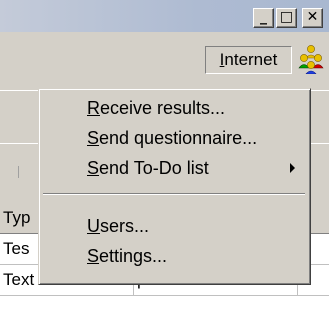 The height and width of the screenshot is (309, 329). I want to click on menu-item-send-todo-list: Send To-Do list, so click(173, 168).